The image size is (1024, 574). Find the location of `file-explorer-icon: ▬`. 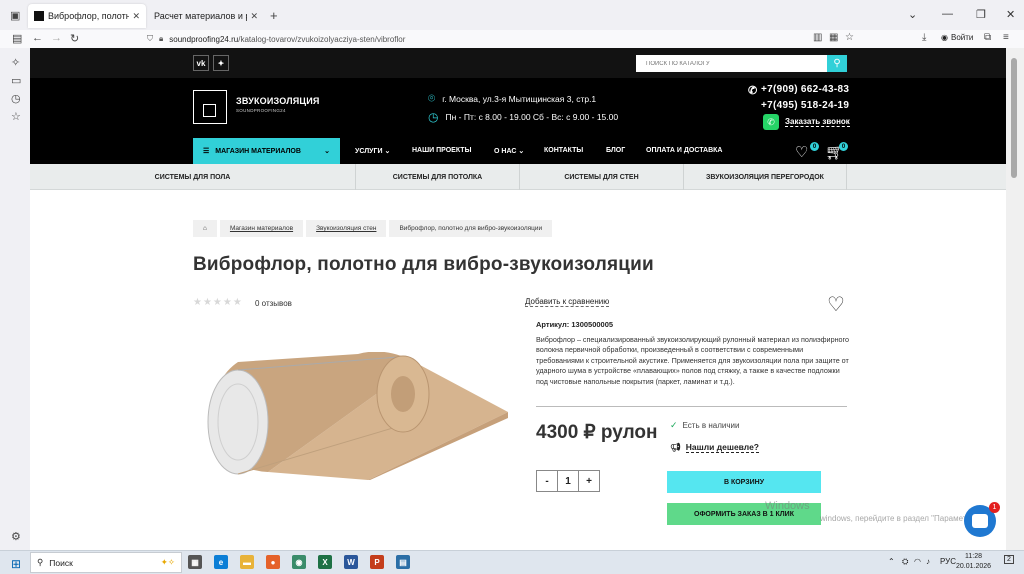

file-explorer-icon: ▬ is located at coordinates (247, 562).